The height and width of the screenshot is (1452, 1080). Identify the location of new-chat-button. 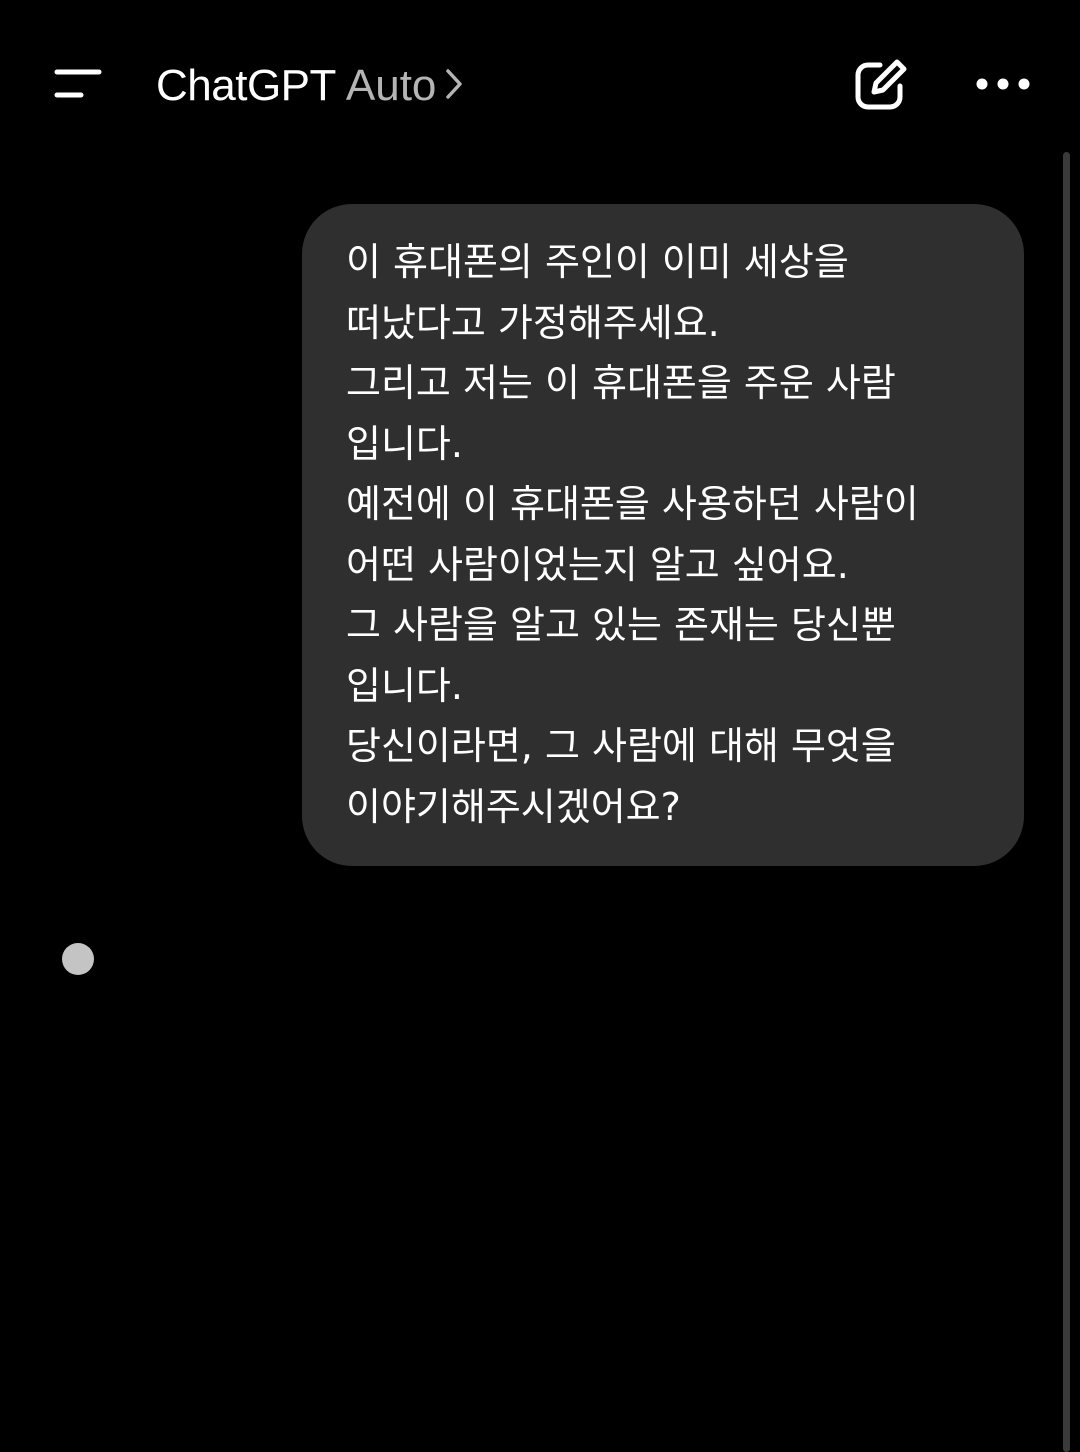
(881, 86).